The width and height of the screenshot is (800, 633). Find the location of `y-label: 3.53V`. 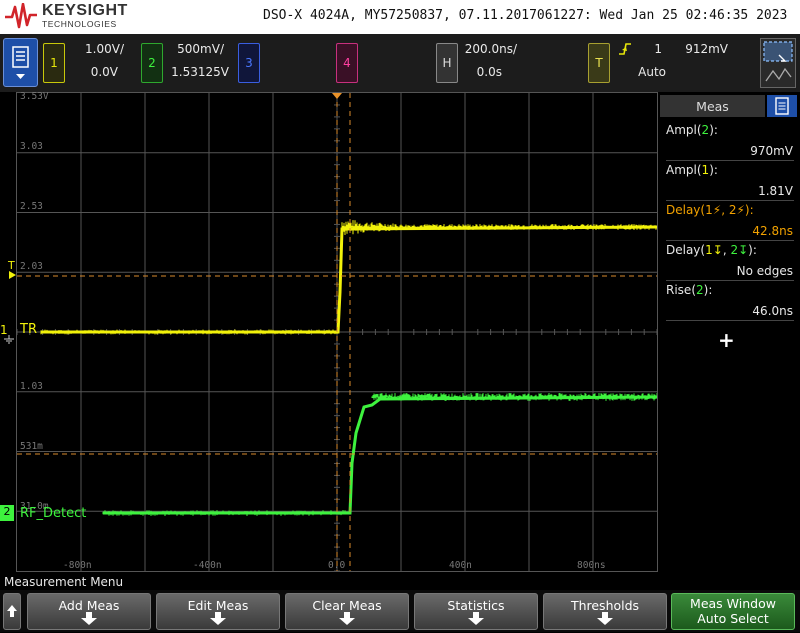

y-label: 3.53V is located at coordinates (34, 96).